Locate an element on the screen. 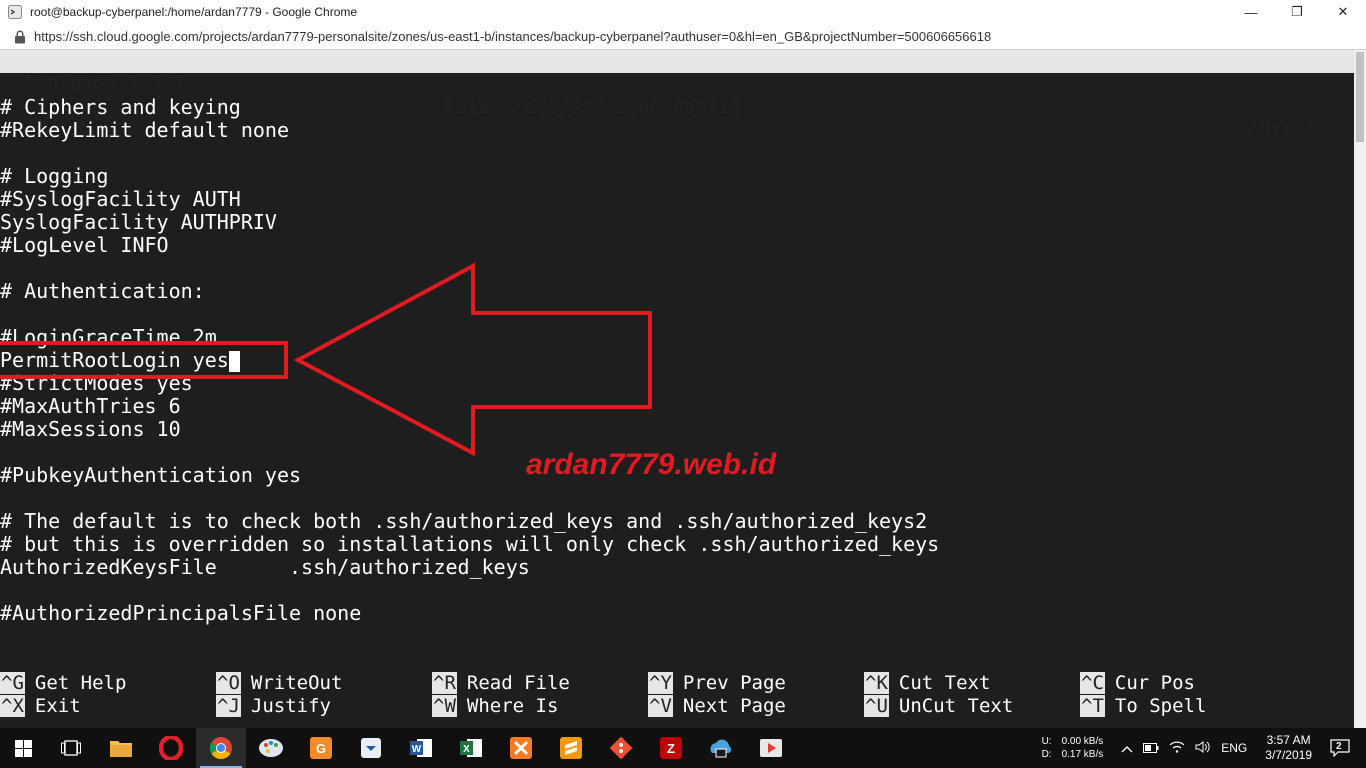 The height and width of the screenshot is (768, 1366). chevron-up-icon is located at coordinates (1127, 748).